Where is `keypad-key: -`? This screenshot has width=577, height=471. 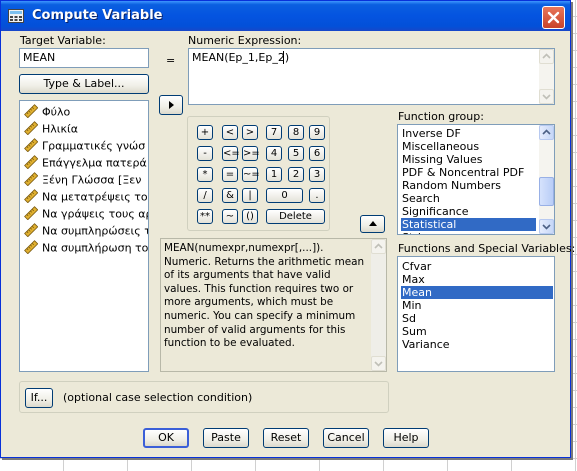
keypad-key: - is located at coordinates (205, 153).